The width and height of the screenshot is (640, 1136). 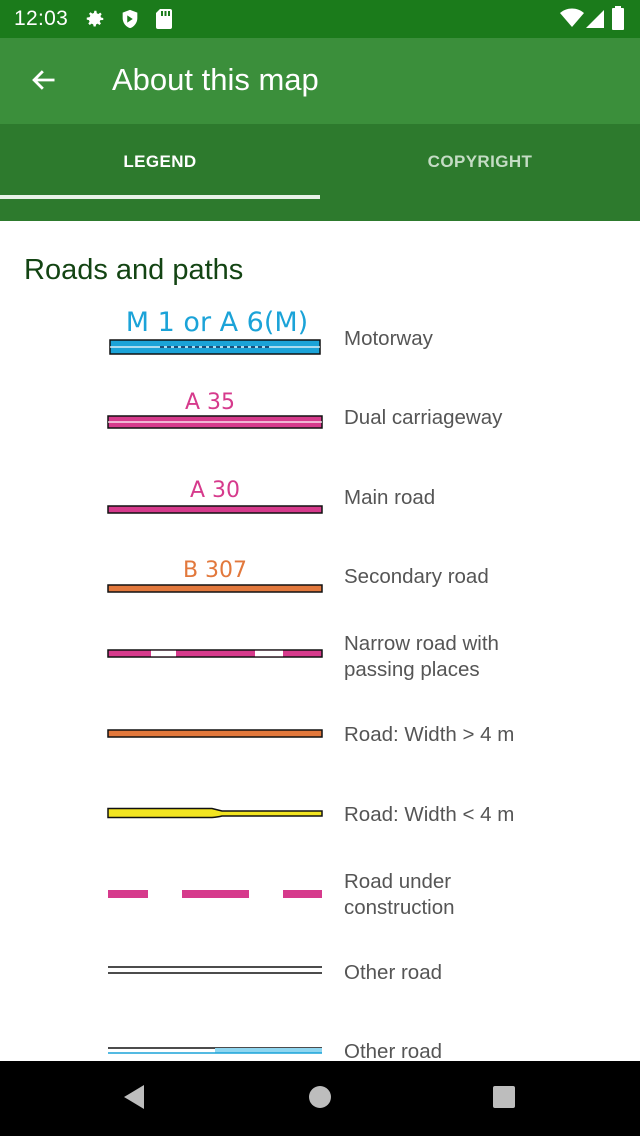 I want to click on page-title: About this map, so click(x=215, y=79).